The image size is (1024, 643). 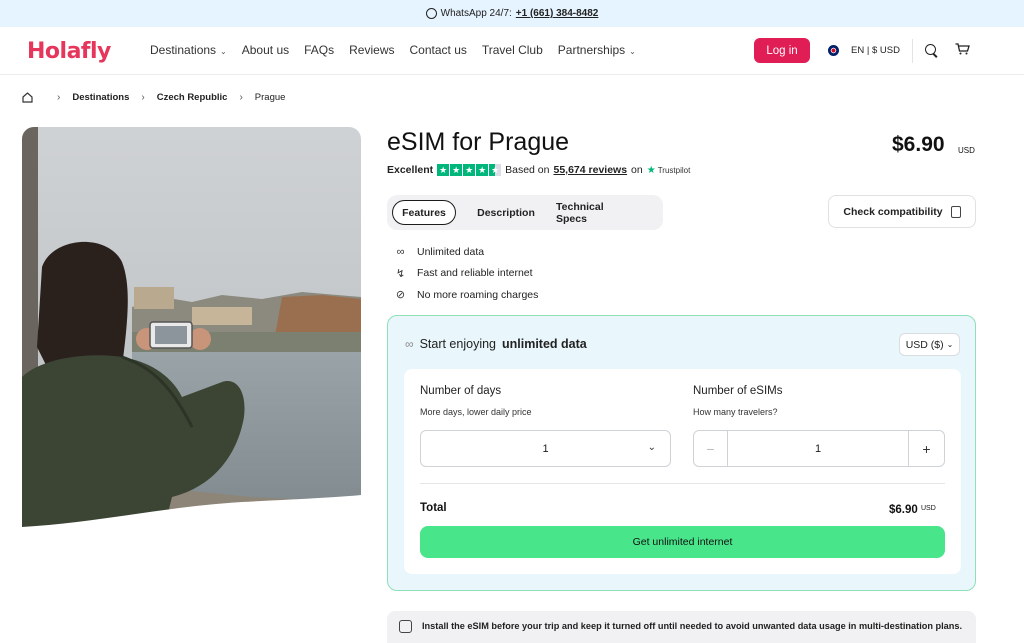 What do you see at coordinates (495, 170) in the screenshot?
I see `star-half-icon: ★` at bounding box center [495, 170].